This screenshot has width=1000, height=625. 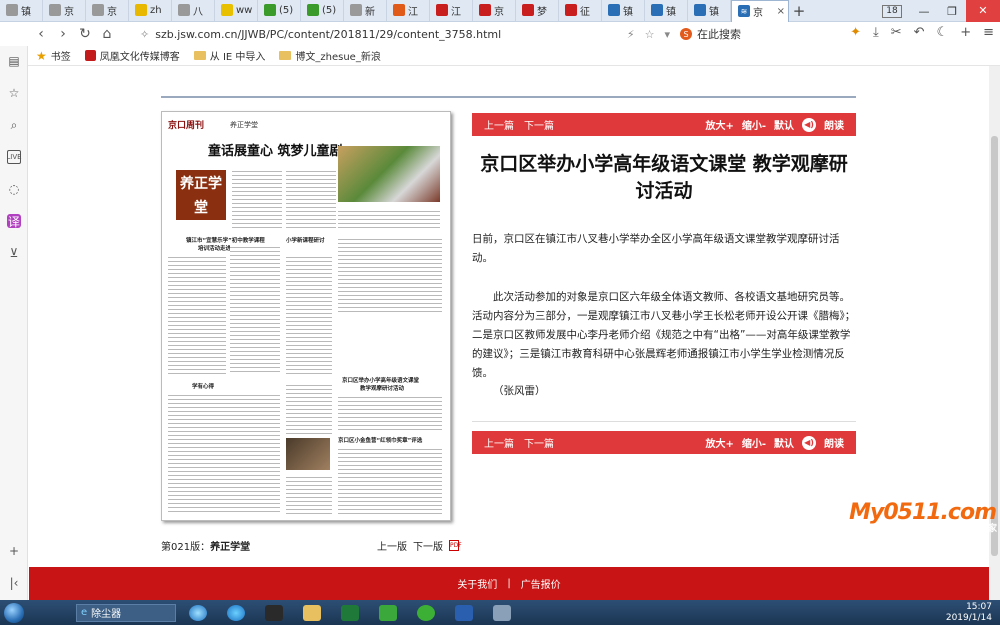 What do you see at coordinates (14, 253) in the screenshot?
I see `shopping-cart-icon: ⊻` at bounding box center [14, 253].